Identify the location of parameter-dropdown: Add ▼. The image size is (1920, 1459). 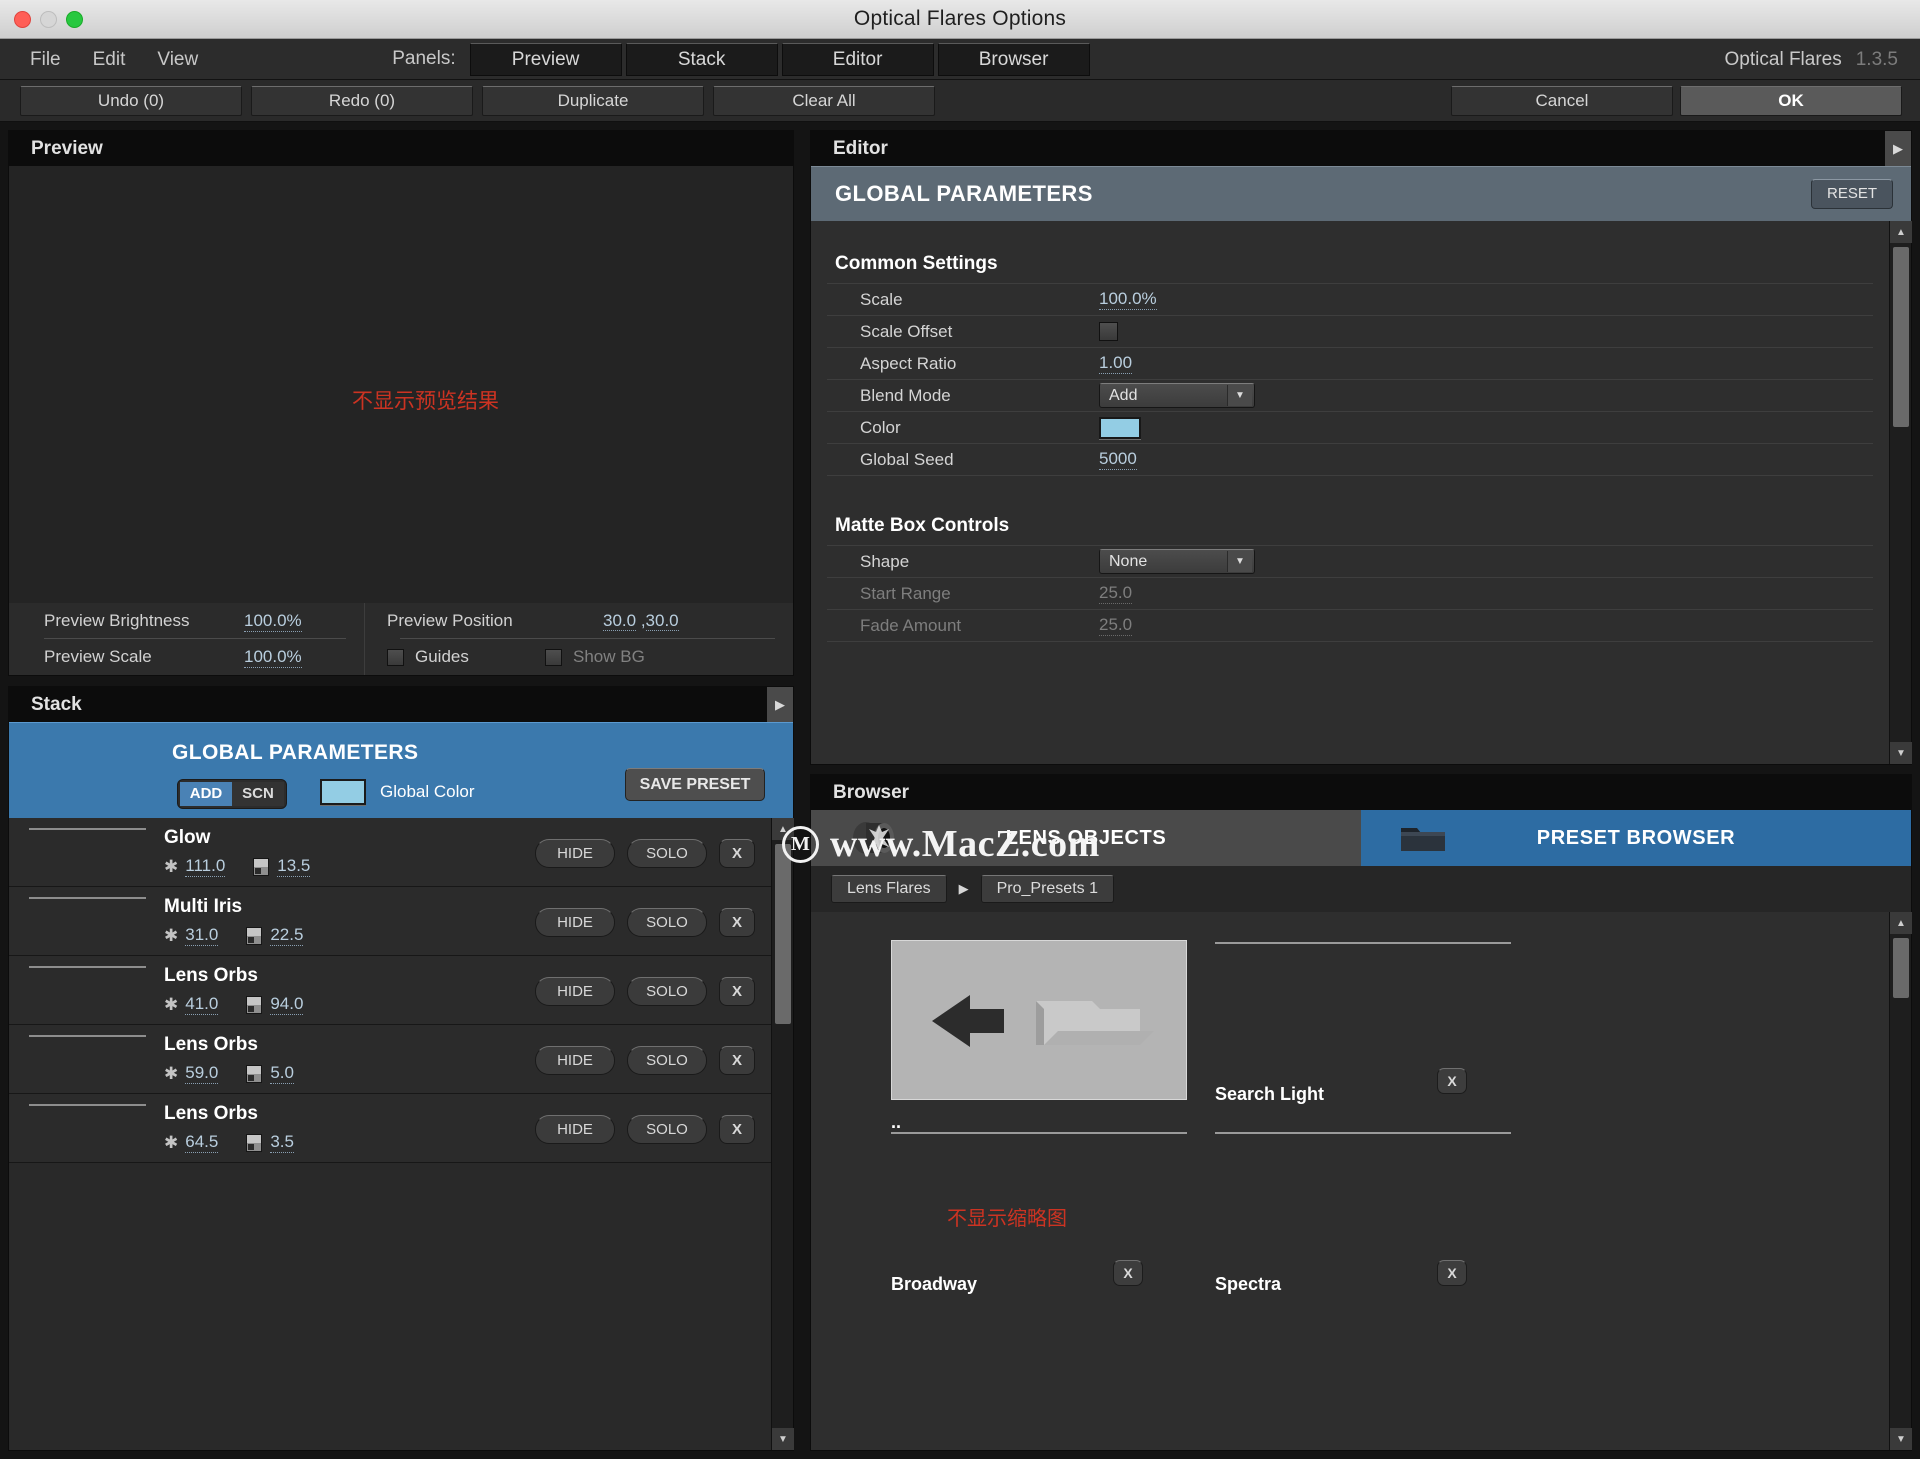
(1177, 395).